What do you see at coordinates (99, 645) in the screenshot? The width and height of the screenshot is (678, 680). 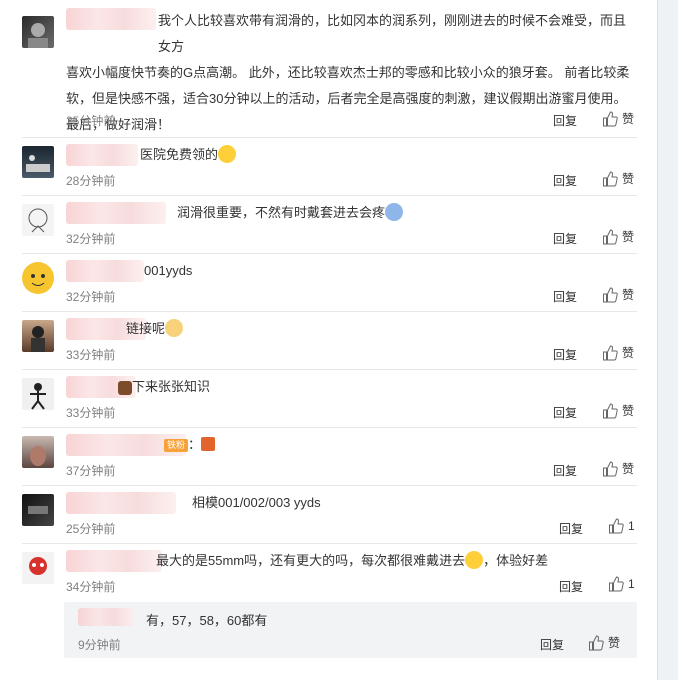 I see `sub-reply-time: 9分钟前` at bounding box center [99, 645].